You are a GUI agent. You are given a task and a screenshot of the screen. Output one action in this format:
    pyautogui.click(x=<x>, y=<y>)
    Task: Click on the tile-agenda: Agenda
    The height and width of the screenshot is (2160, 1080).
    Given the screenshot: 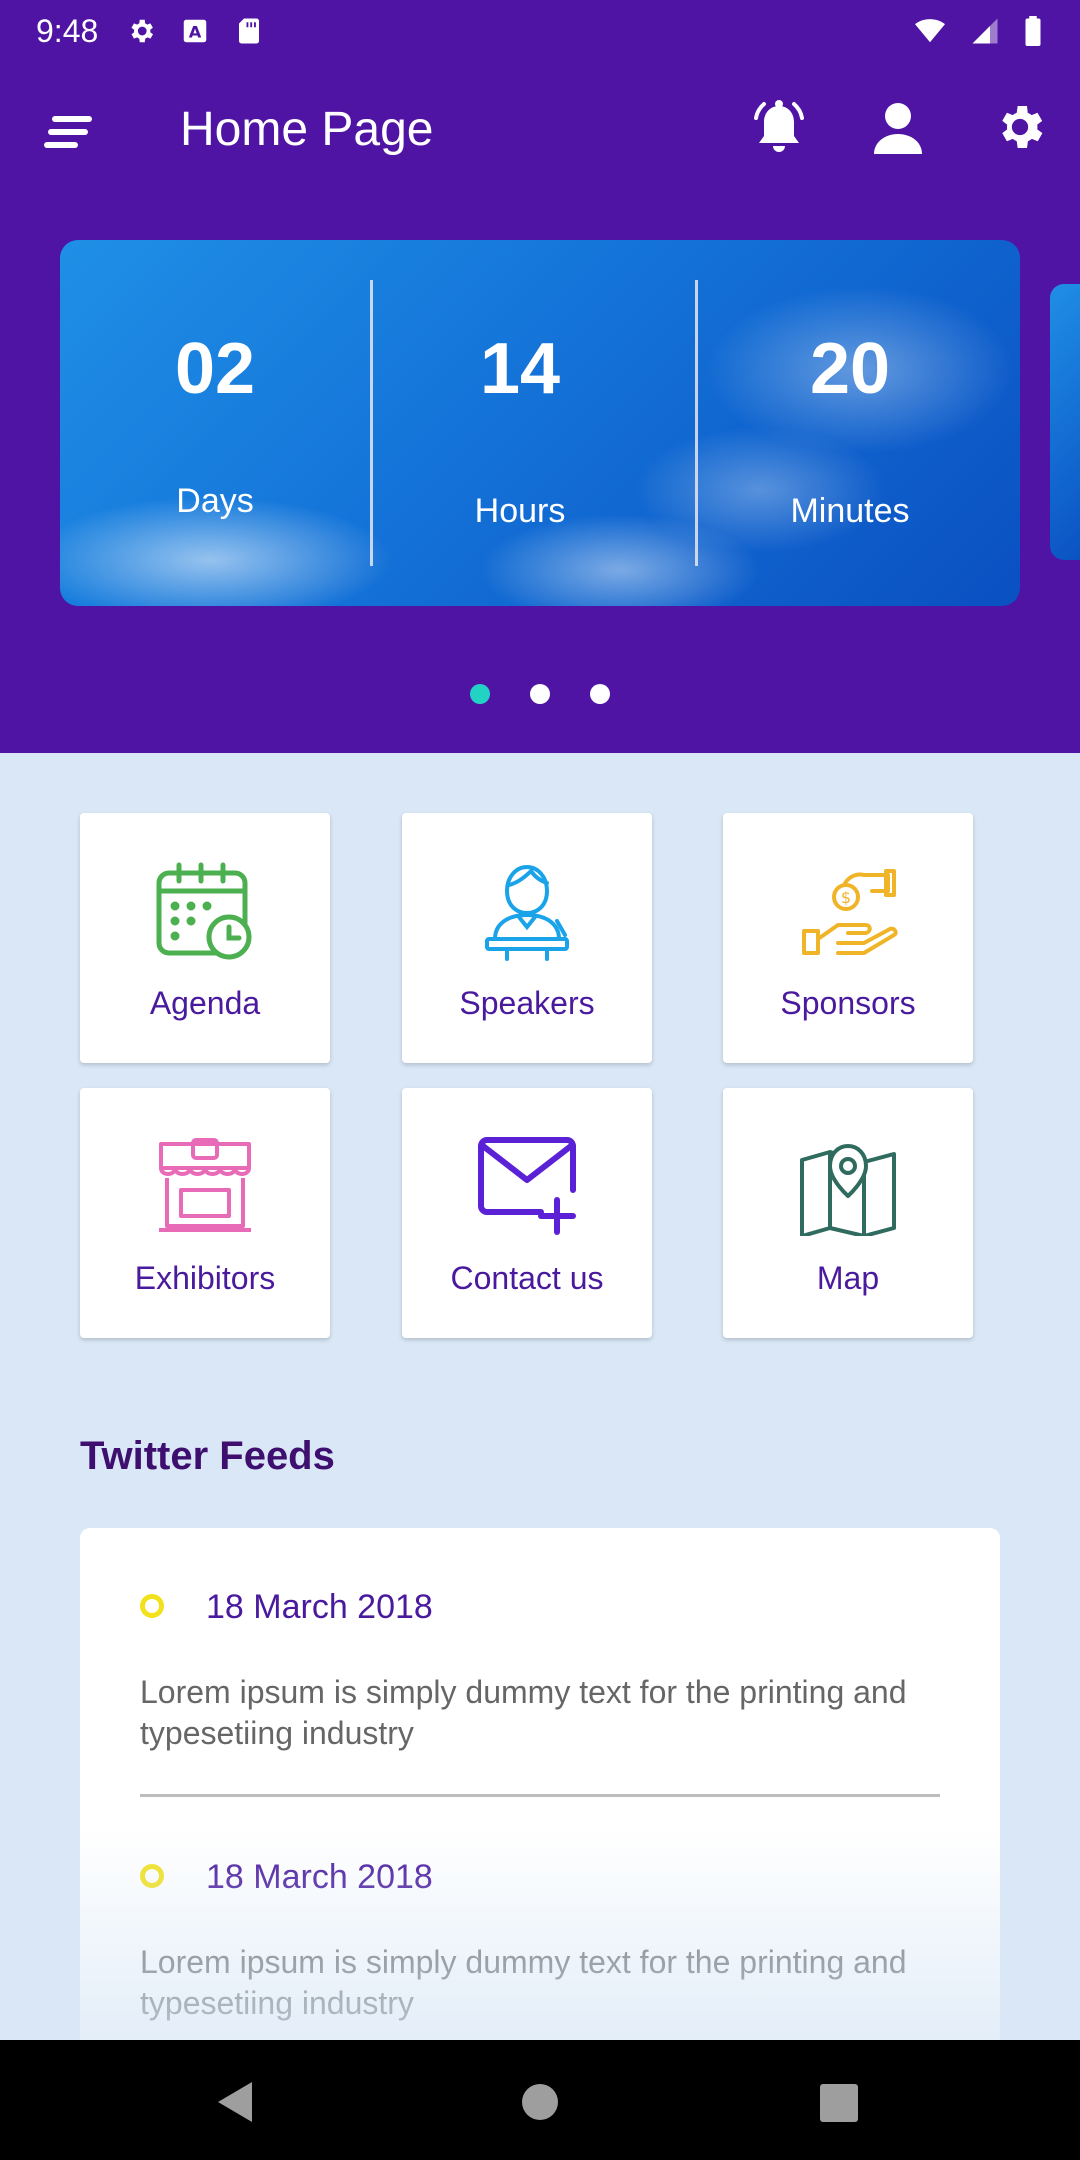 What is the action you would take?
    pyautogui.click(x=205, y=938)
    